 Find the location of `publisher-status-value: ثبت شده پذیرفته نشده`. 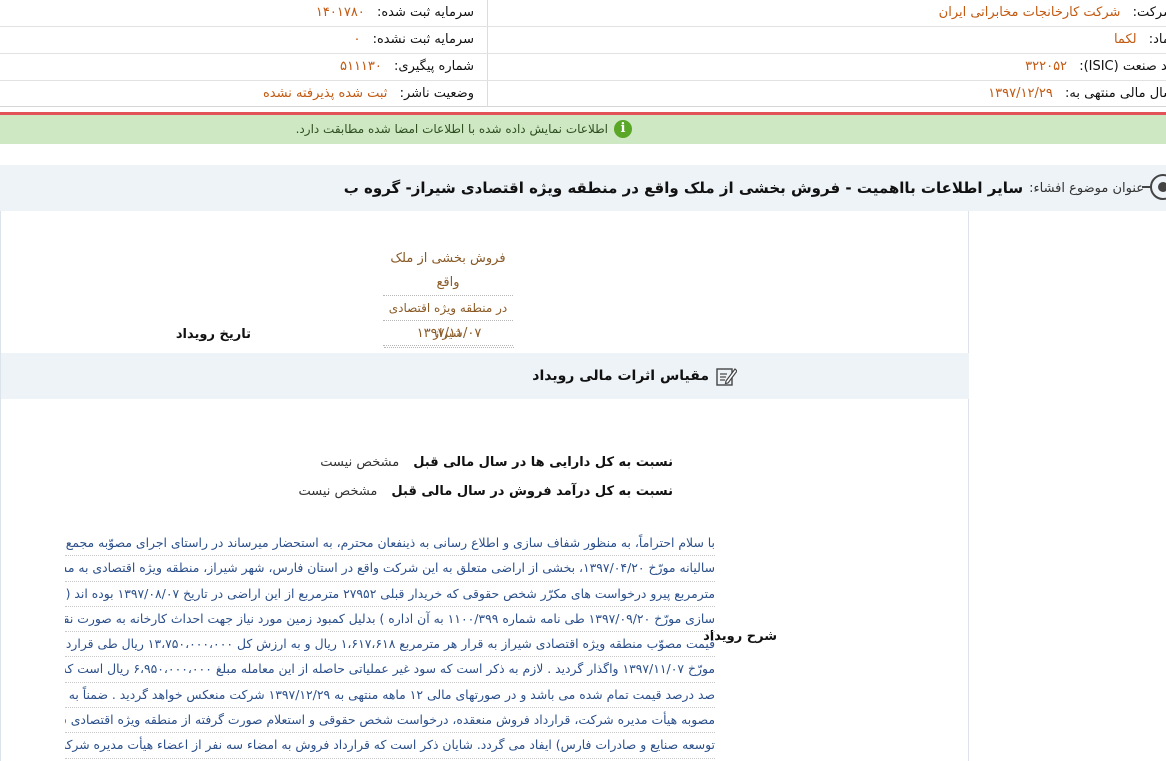

publisher-status-value: ثبت شده پذیرفته نشده is located at coordinates (325, 93).